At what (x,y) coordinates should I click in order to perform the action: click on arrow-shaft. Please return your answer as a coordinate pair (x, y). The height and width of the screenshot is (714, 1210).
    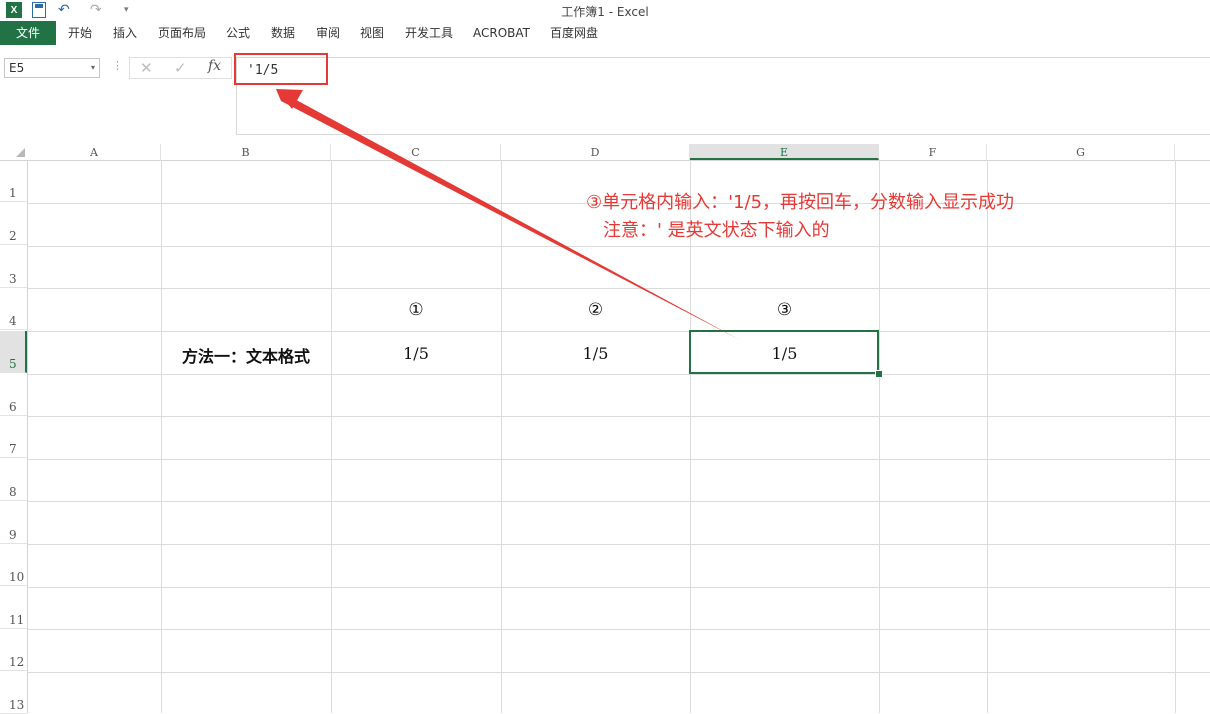
    Looking at the image, I should click on (508, 214).